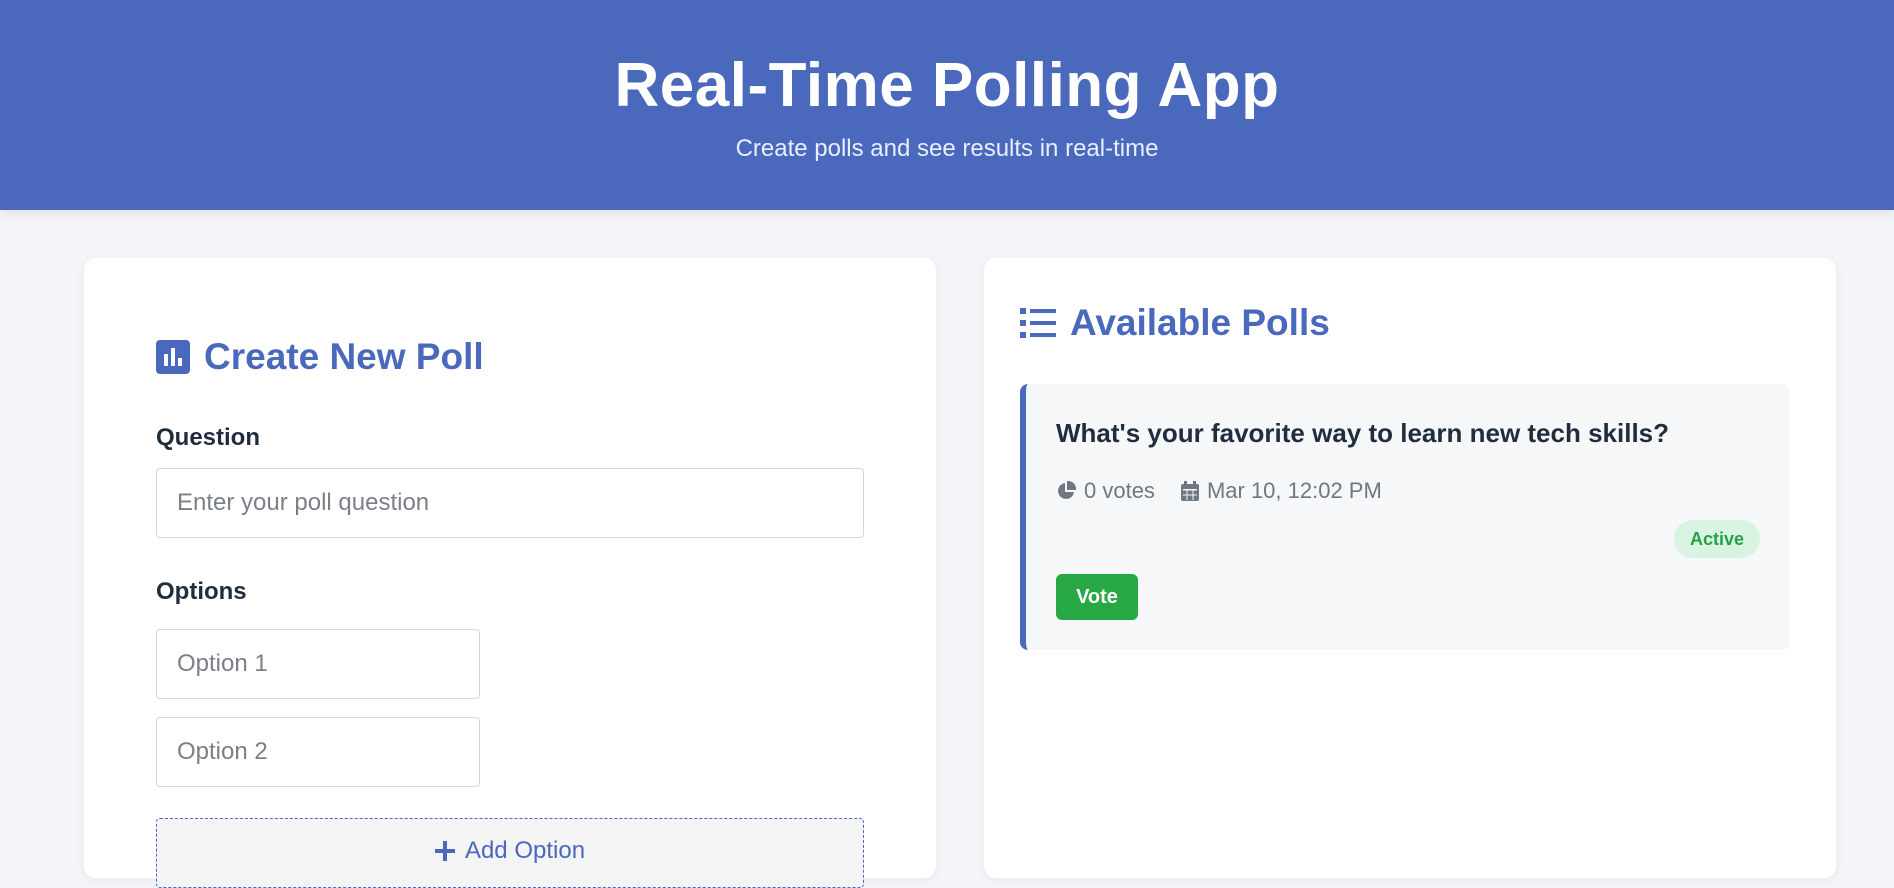 The height and width of the screenshot is (888, 1894). I want to click on calendar-icon, so click(1189, 491).